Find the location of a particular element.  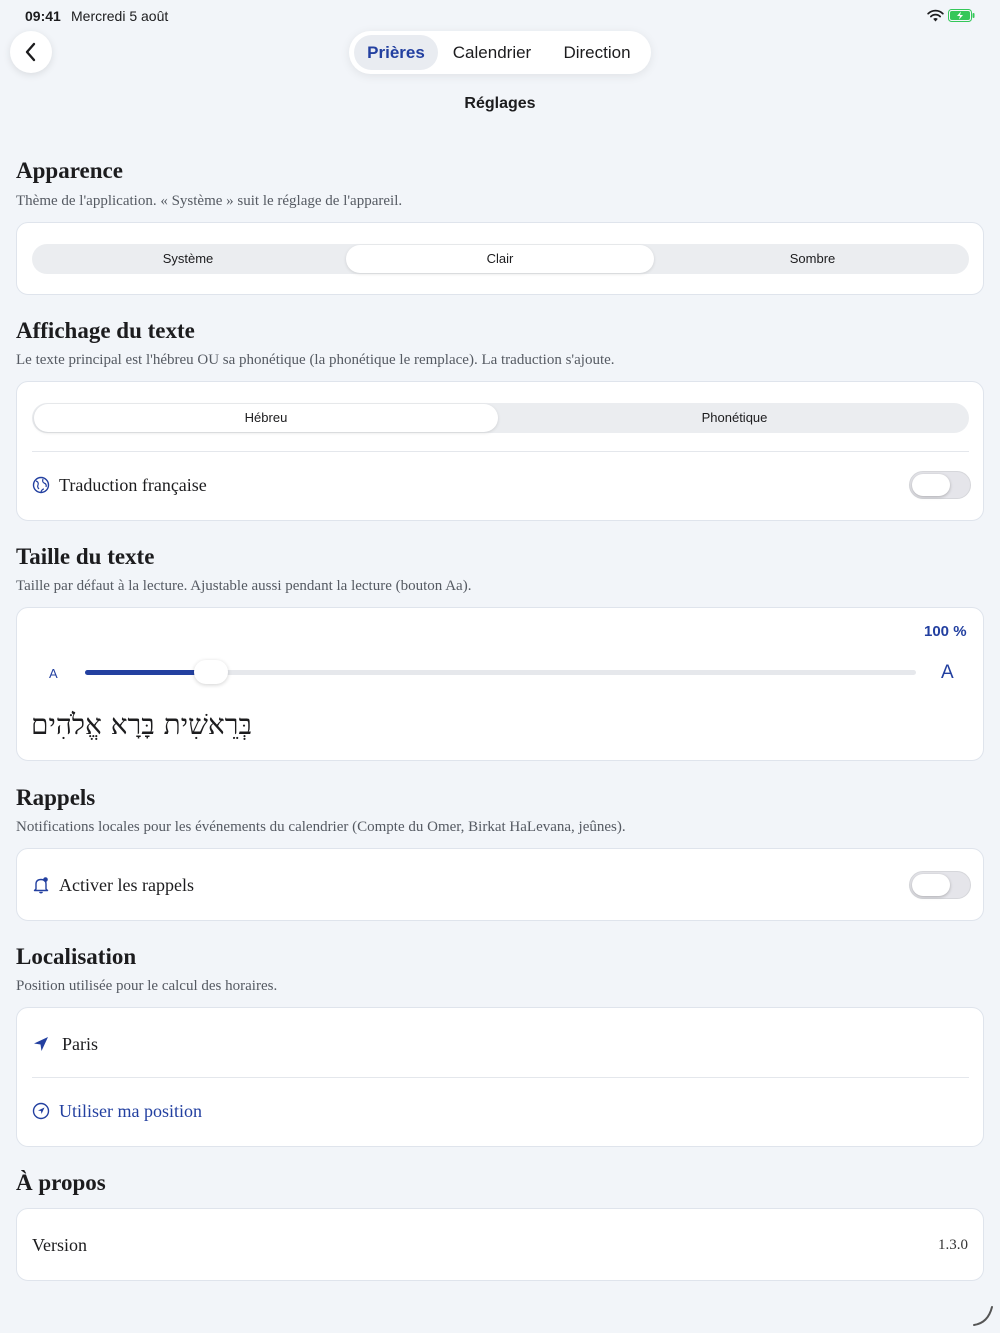

translation-label: Traduction française is located at coordinates (133, 485).